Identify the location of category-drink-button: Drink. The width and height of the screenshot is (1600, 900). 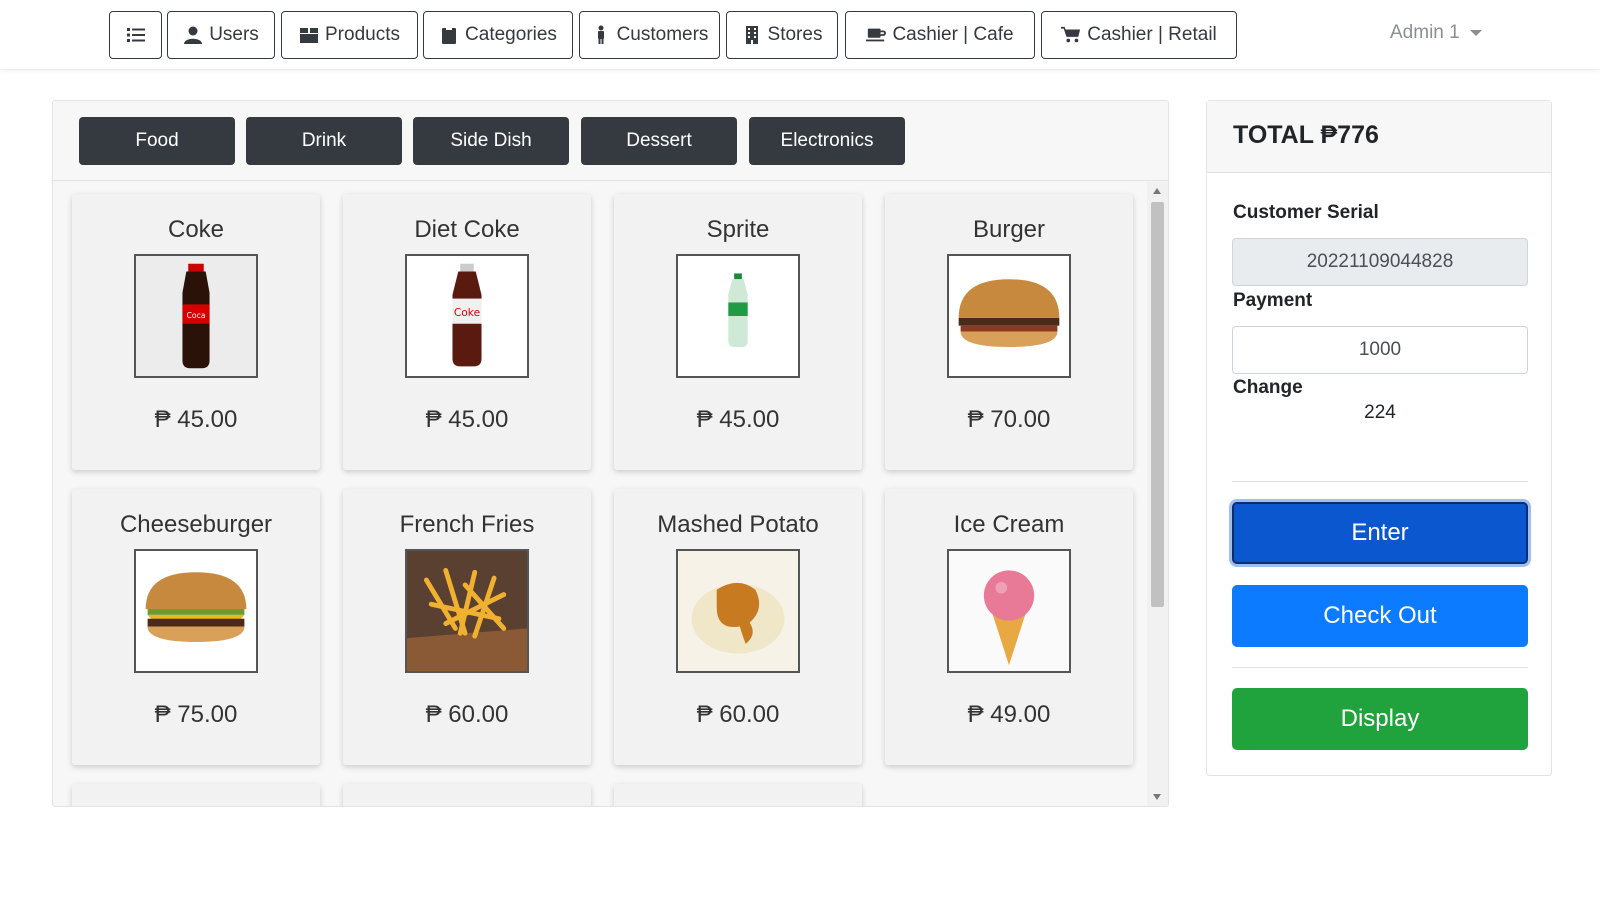
(324, 141).